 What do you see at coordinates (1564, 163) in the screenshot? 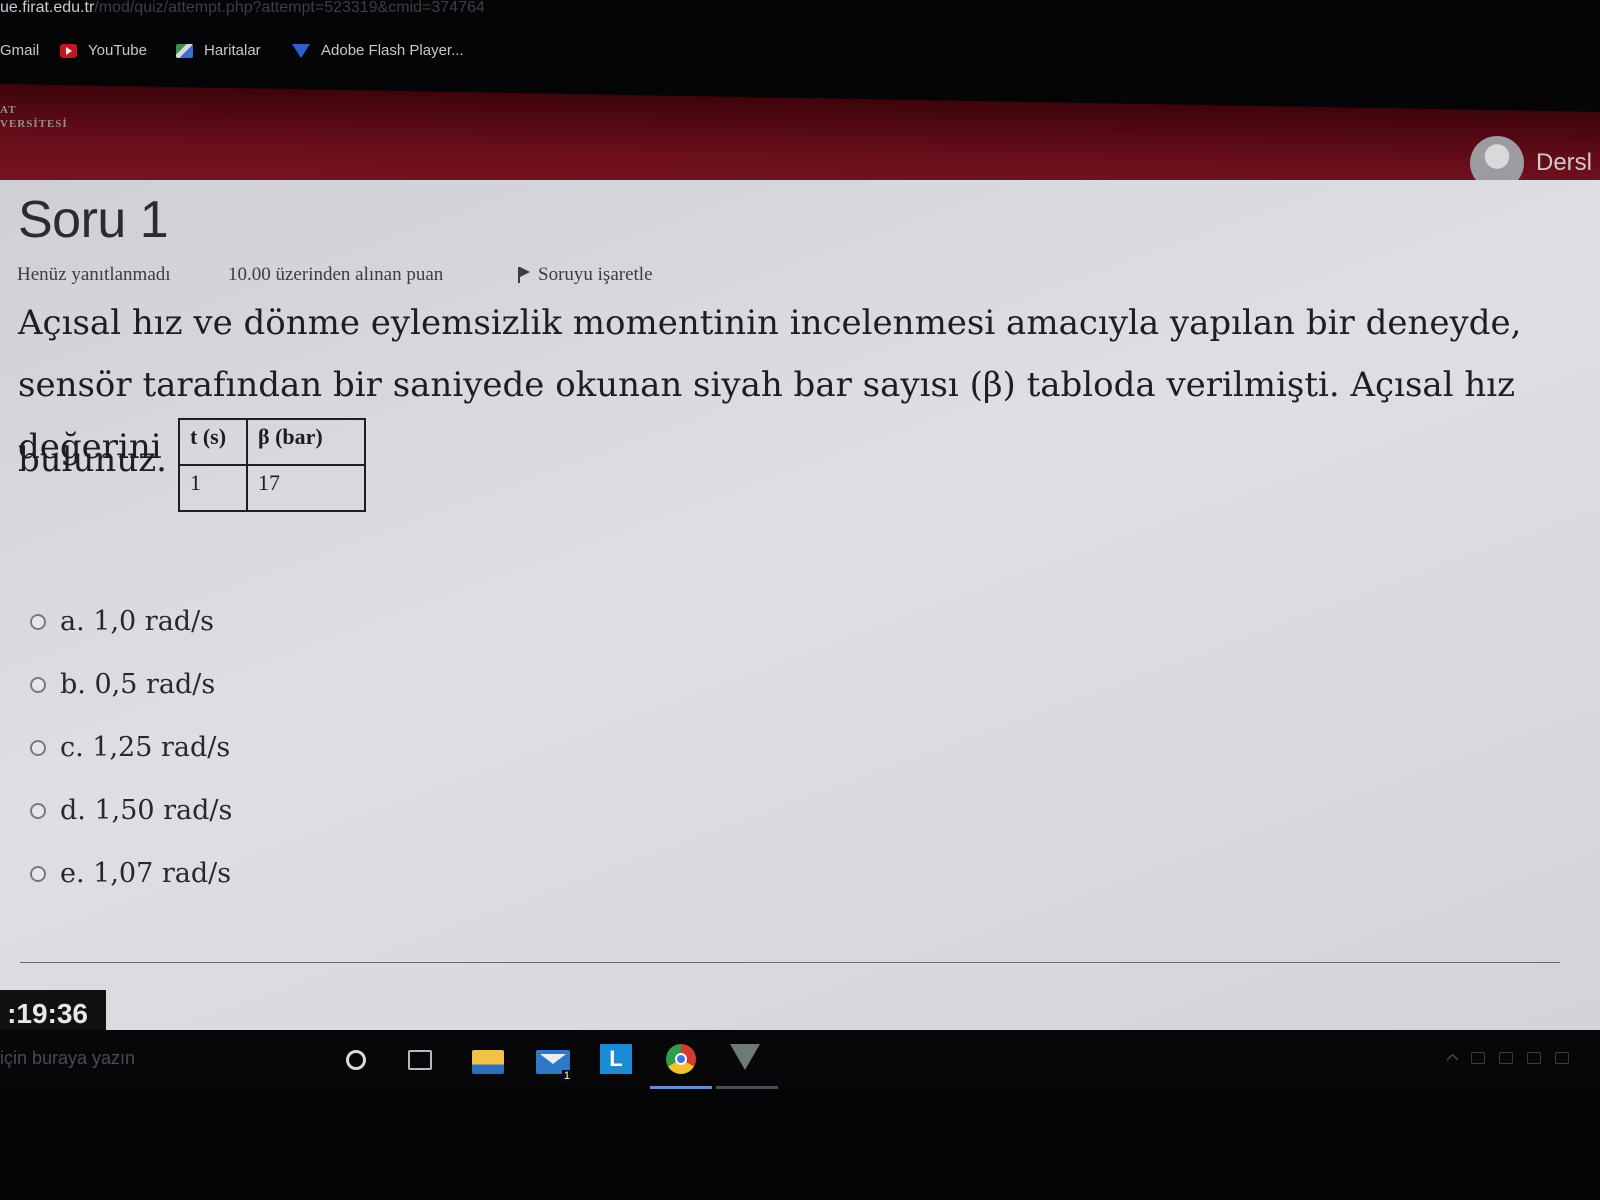
I see `user-menu-label: Dersl` at bounding box center [1564, 163].